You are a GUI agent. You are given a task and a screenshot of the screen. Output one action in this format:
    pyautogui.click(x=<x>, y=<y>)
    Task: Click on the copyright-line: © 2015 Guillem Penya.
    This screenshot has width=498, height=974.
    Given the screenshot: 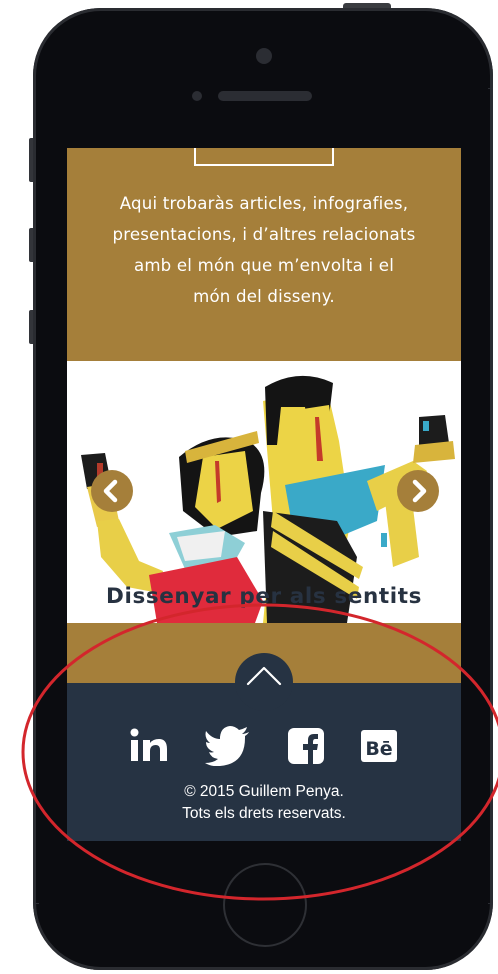 What is the action you would take?
    pyautogui.click(x=264, y=791)
    